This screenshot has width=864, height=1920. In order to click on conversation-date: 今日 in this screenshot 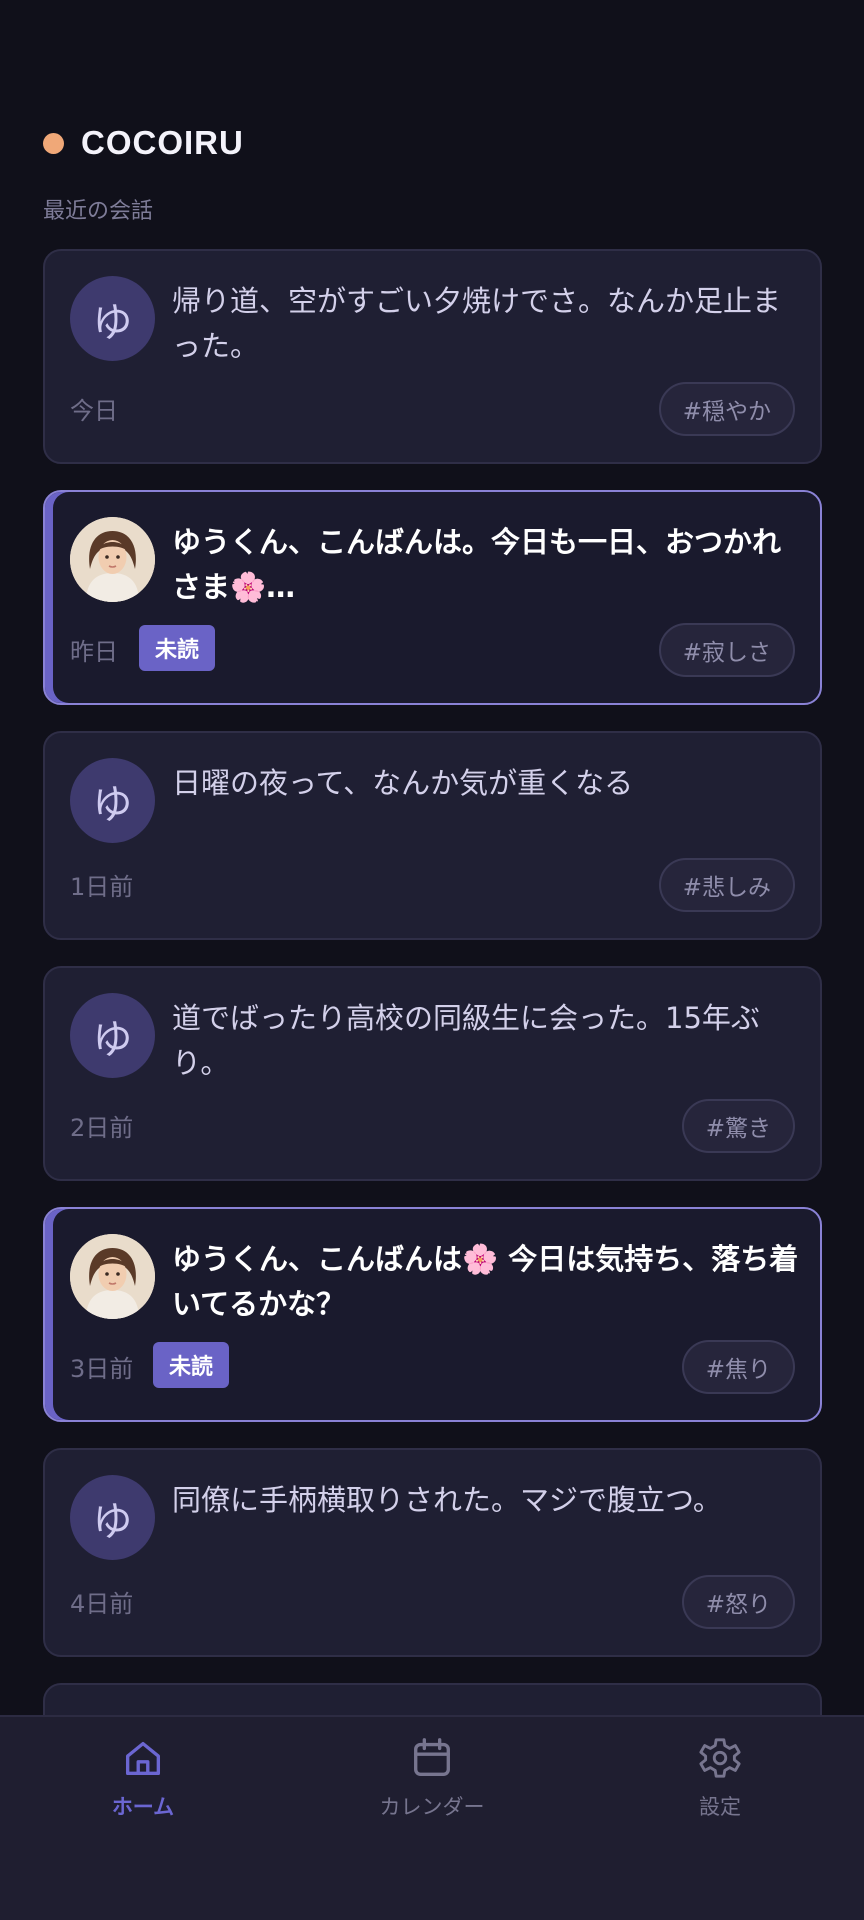, I will do `click(94, 411)`.